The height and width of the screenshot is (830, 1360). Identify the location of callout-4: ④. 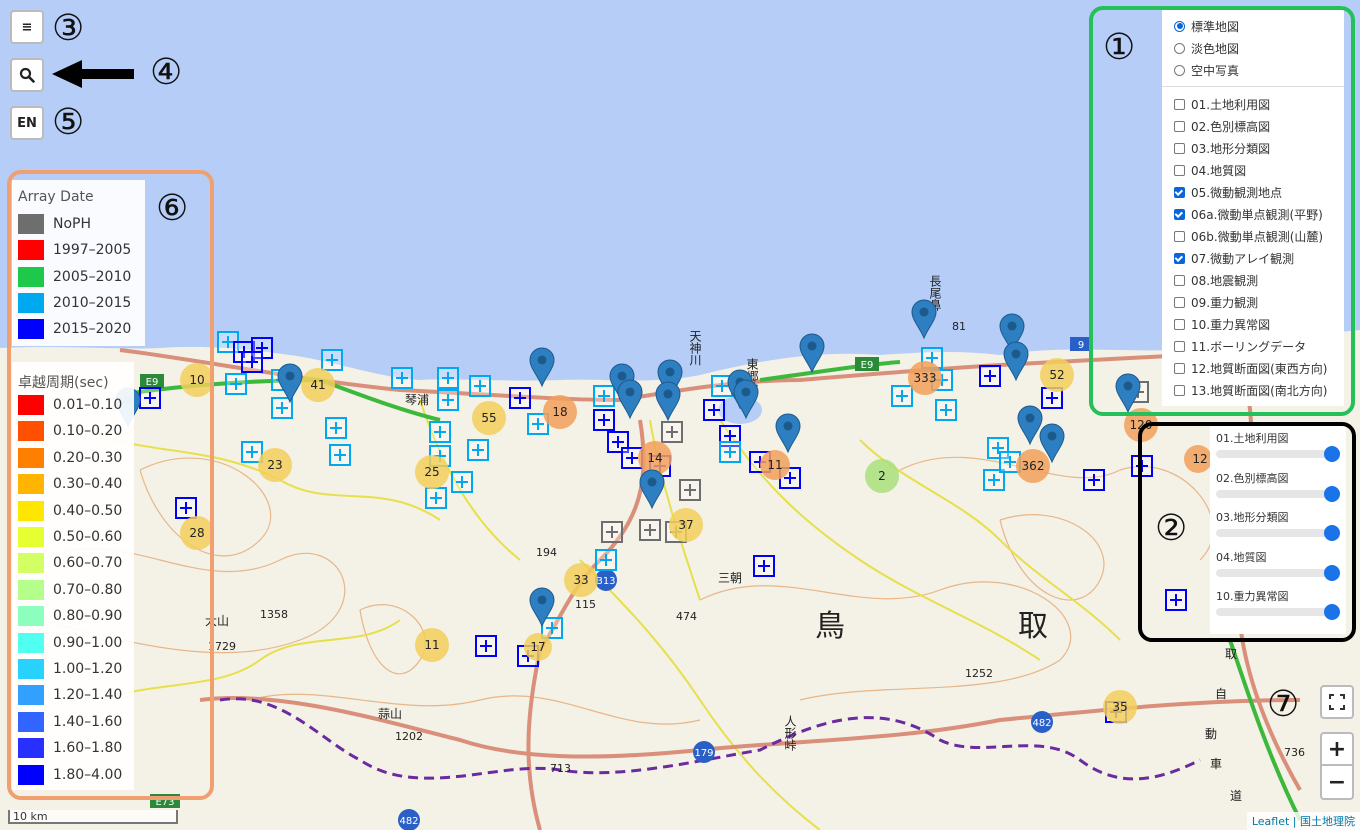
(166, 72).